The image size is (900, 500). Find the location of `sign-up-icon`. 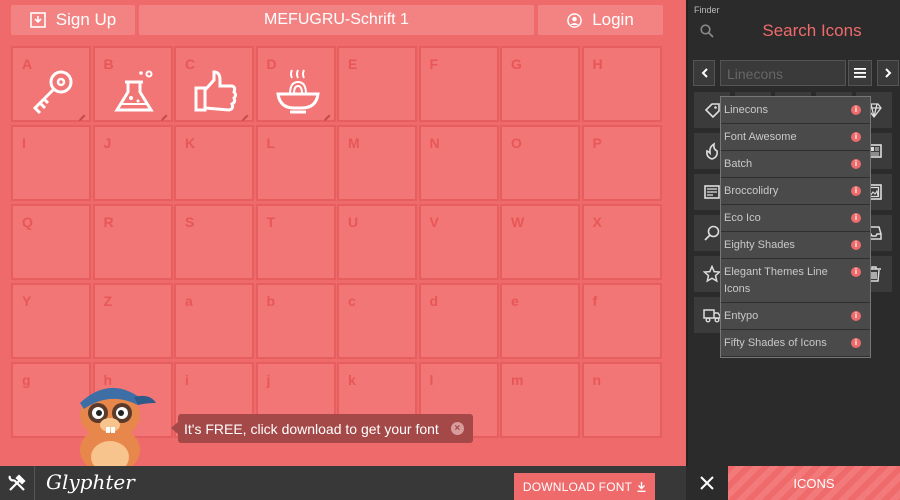

sign-up-icon is located at coordinates (37, 20).